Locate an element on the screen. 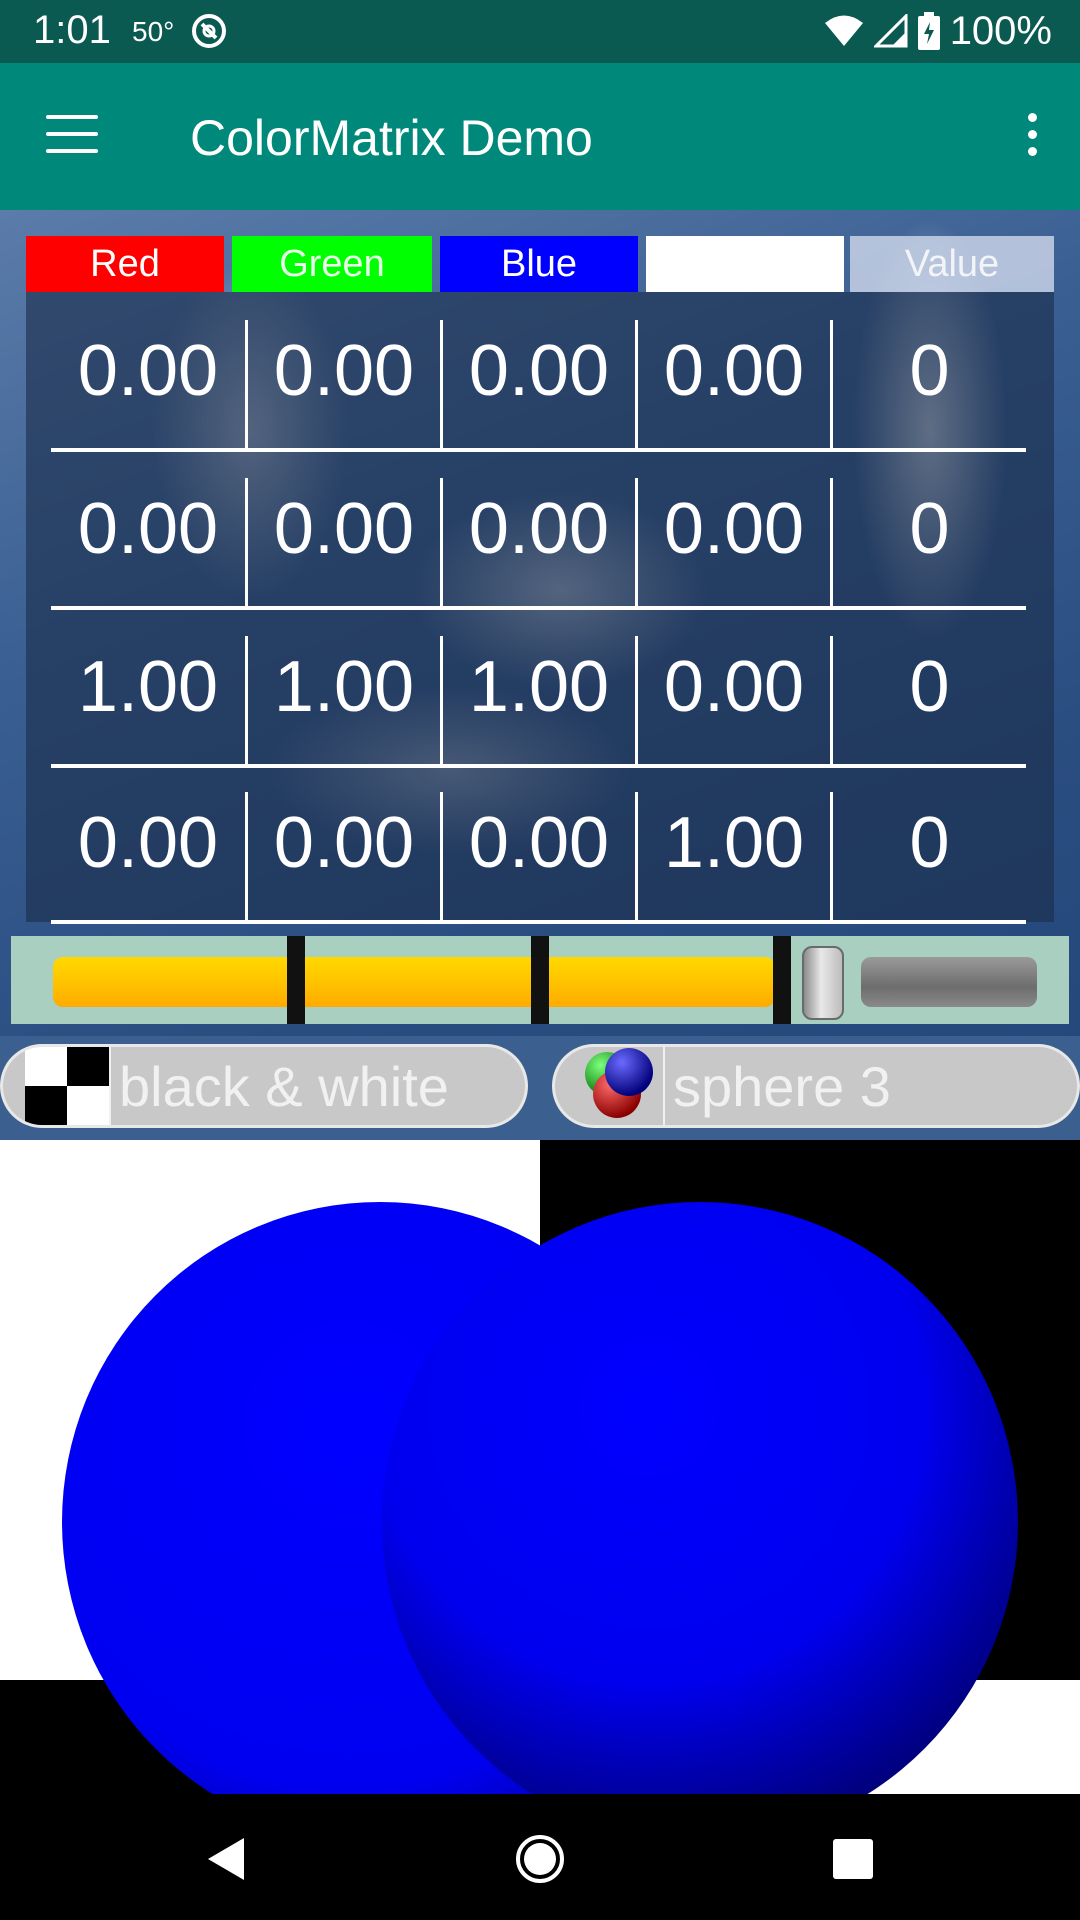 The height and width of the screenshot is (1920, 1080). assistant-icon is located at coordinates (209, 31).